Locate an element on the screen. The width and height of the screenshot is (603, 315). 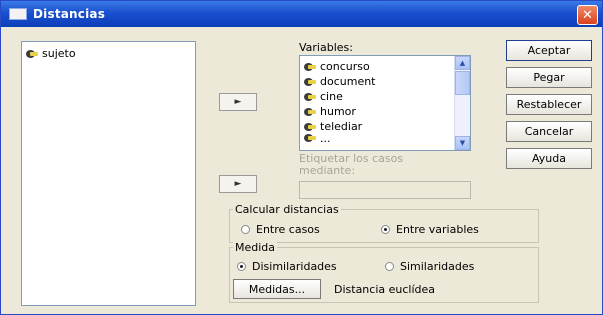
window-icon is located at coordinates (18, 14).